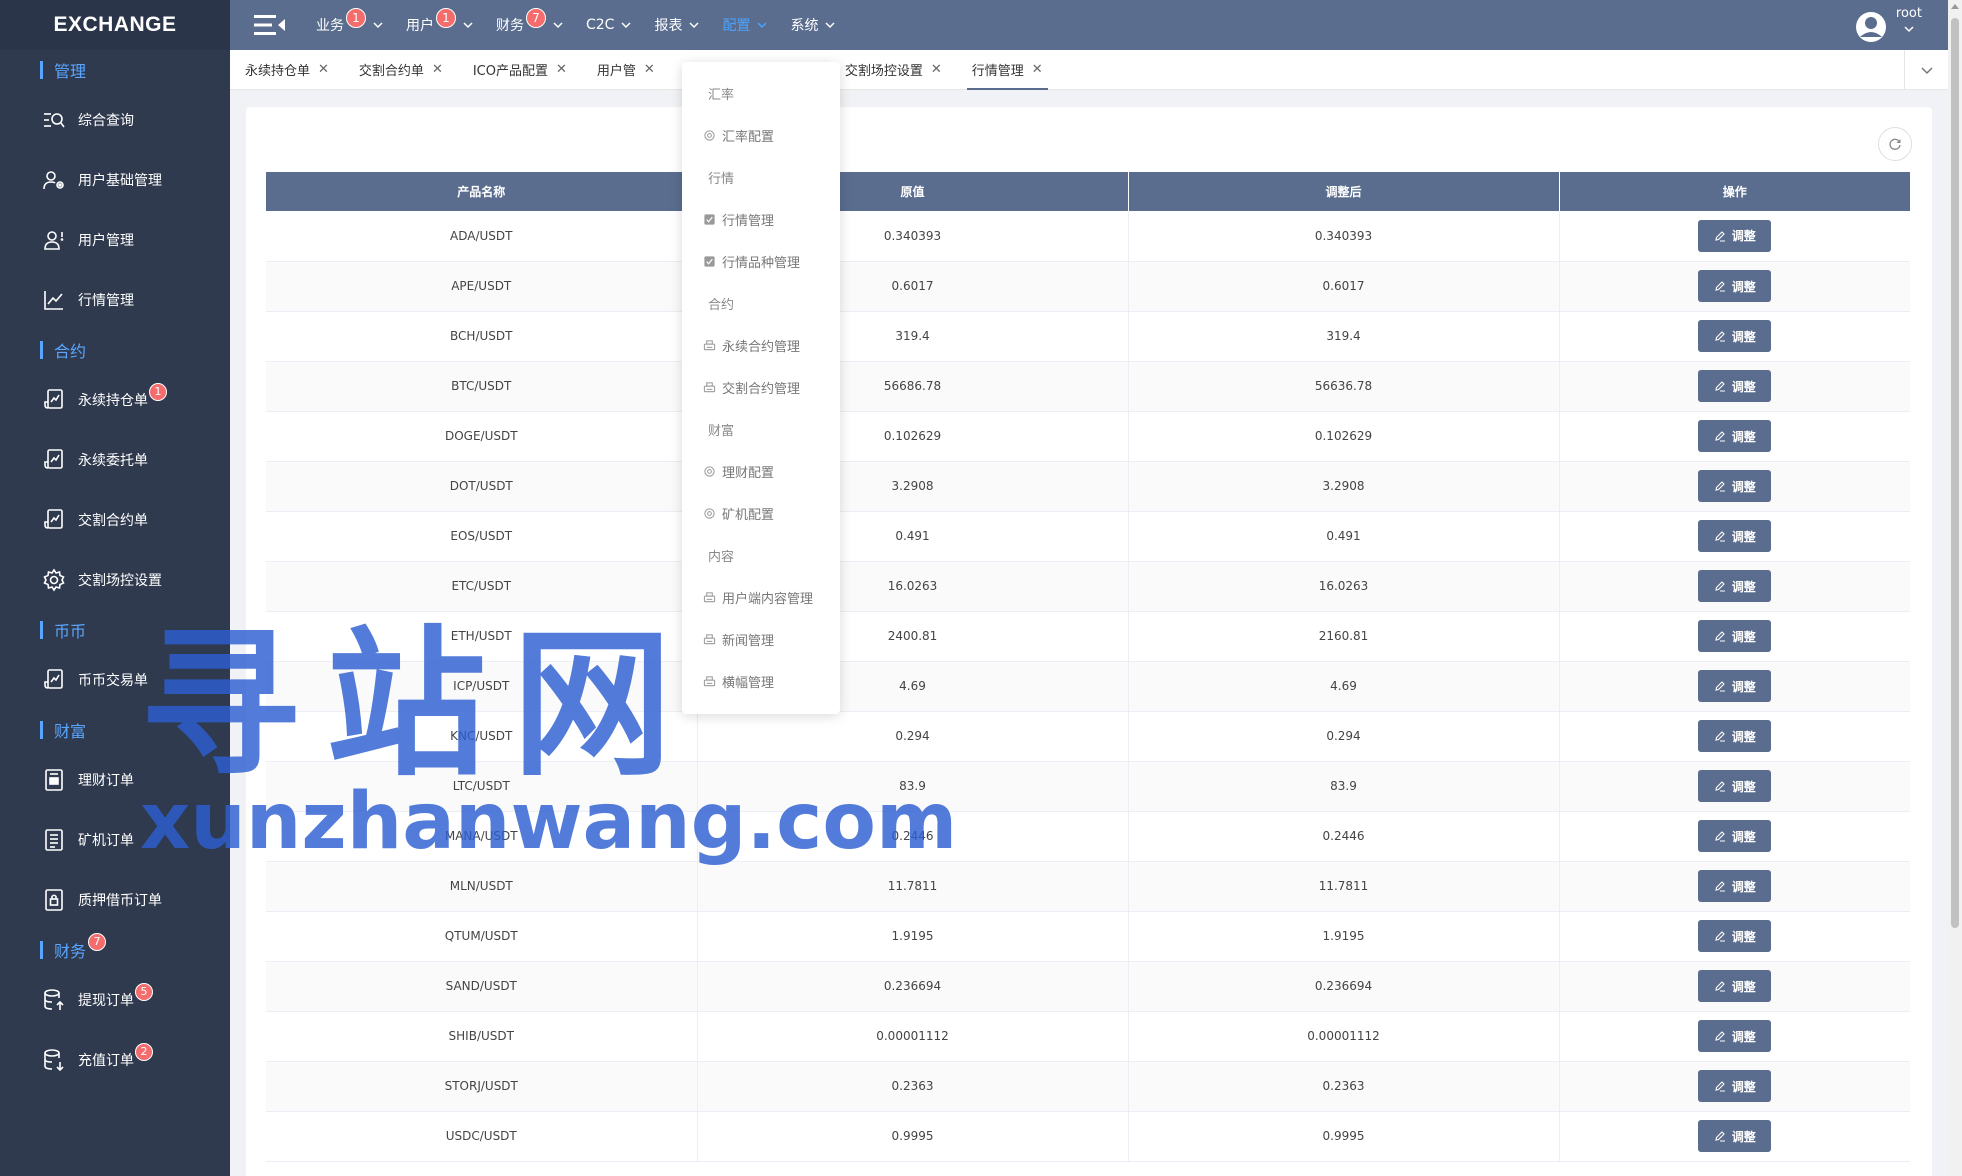  What do you see at coordinates (913, 1136) in the screenshot?
I see `cell-original: 0.9995` at bounding box center [913, 1136].